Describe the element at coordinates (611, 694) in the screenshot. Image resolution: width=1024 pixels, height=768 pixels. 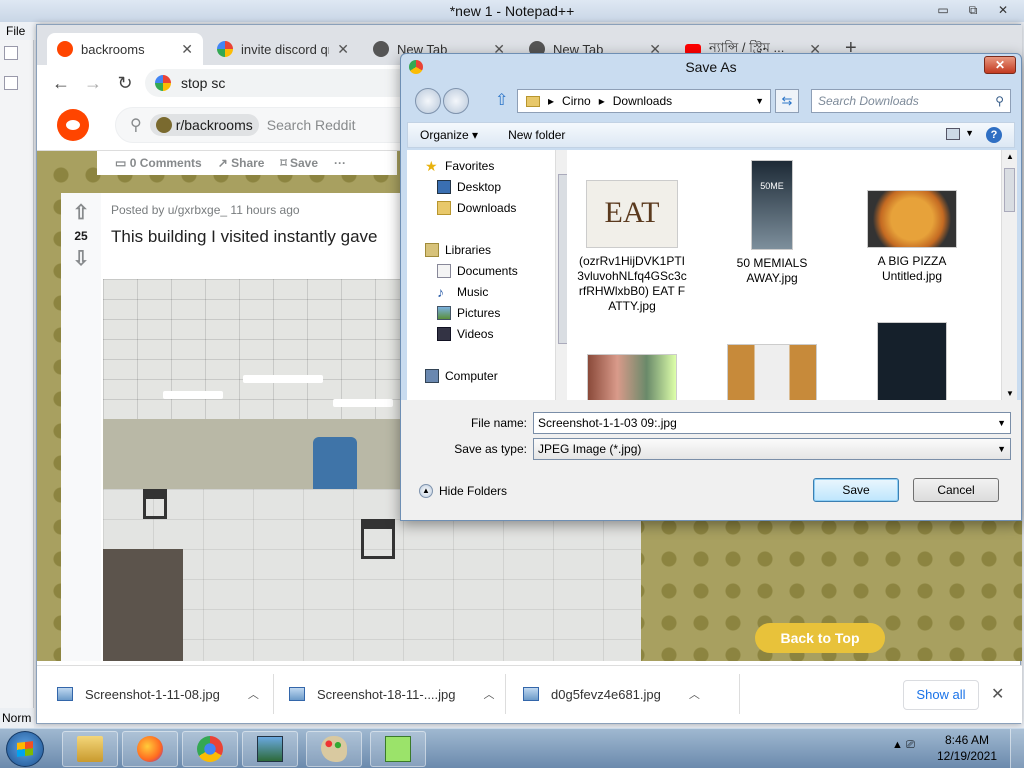
I see `download-item: d0g5fevz4e681.jpg ︿` at that location.